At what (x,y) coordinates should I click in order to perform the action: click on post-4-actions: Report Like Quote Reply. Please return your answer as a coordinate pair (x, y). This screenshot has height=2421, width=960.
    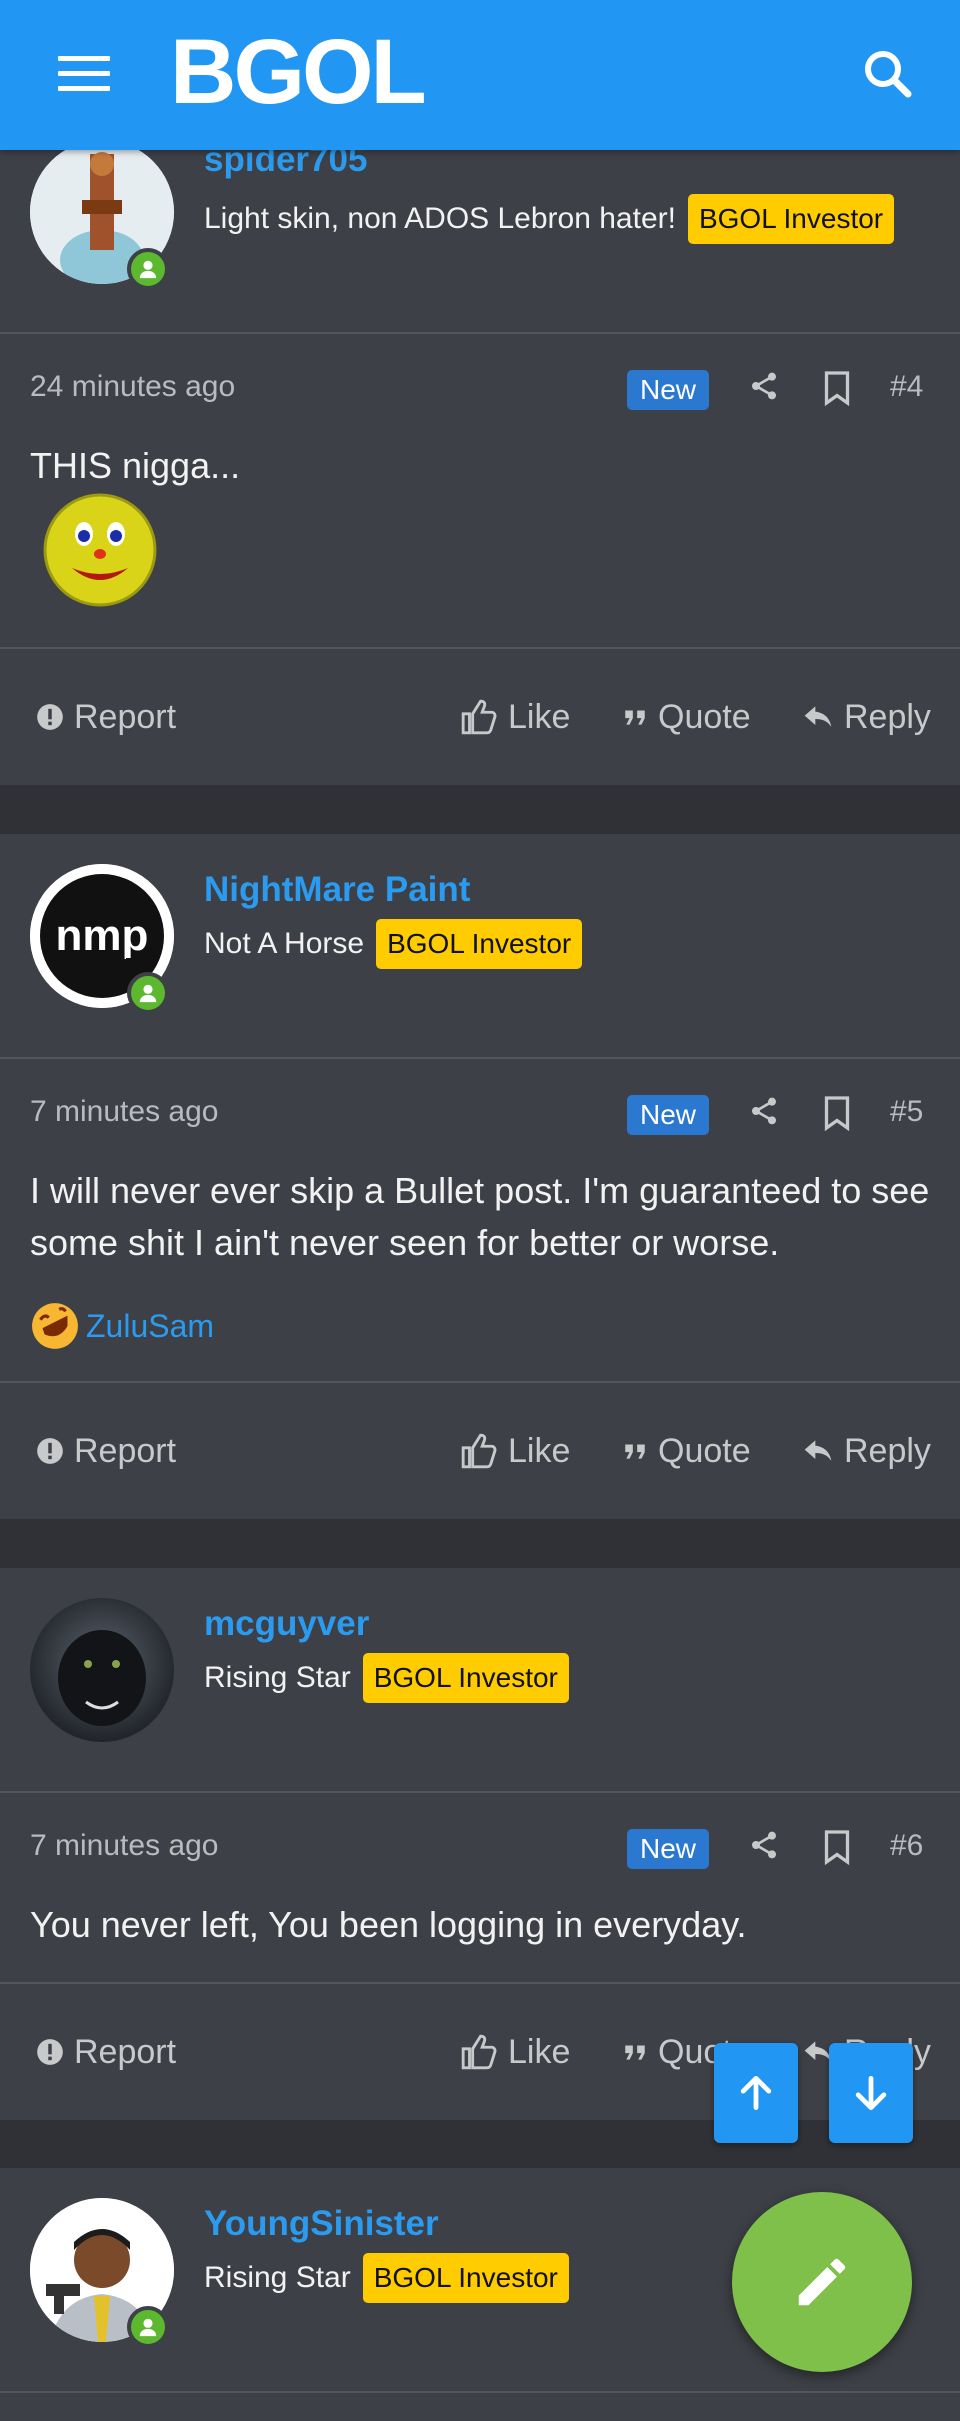
    Looking at the image, I should click on (480, 717).